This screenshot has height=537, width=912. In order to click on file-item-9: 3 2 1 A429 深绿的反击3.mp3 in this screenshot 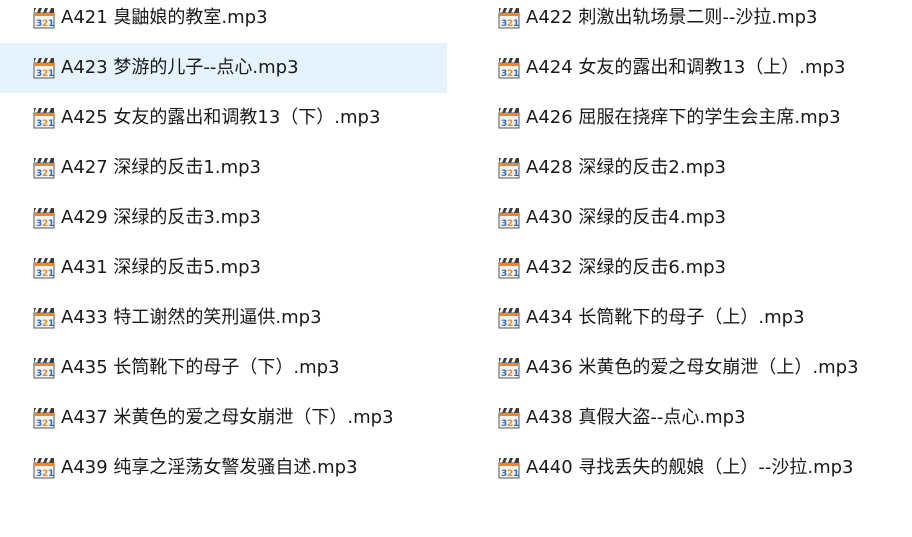, I will do `click(223, 218)`.